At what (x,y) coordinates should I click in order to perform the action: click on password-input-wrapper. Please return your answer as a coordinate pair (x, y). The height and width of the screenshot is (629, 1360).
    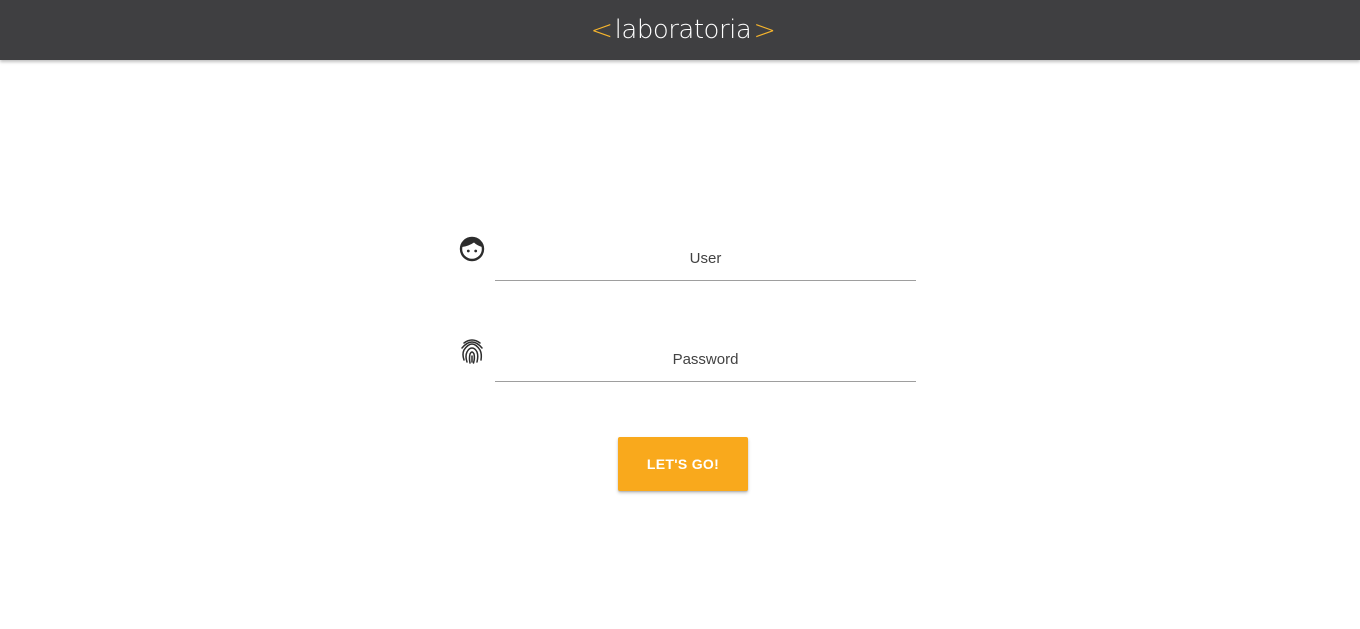
    Looking at the image, I should click on (705, 357).